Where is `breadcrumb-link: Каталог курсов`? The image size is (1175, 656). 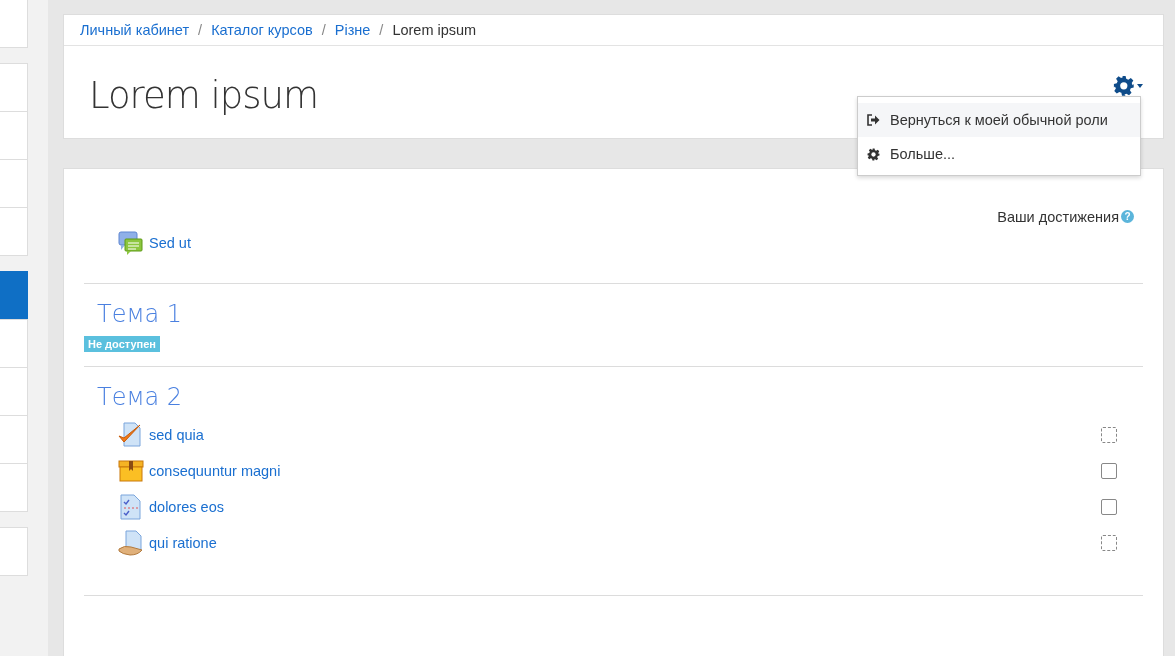
breadcrumb-link: Каталог курсов is located at coordinates (262, 30).